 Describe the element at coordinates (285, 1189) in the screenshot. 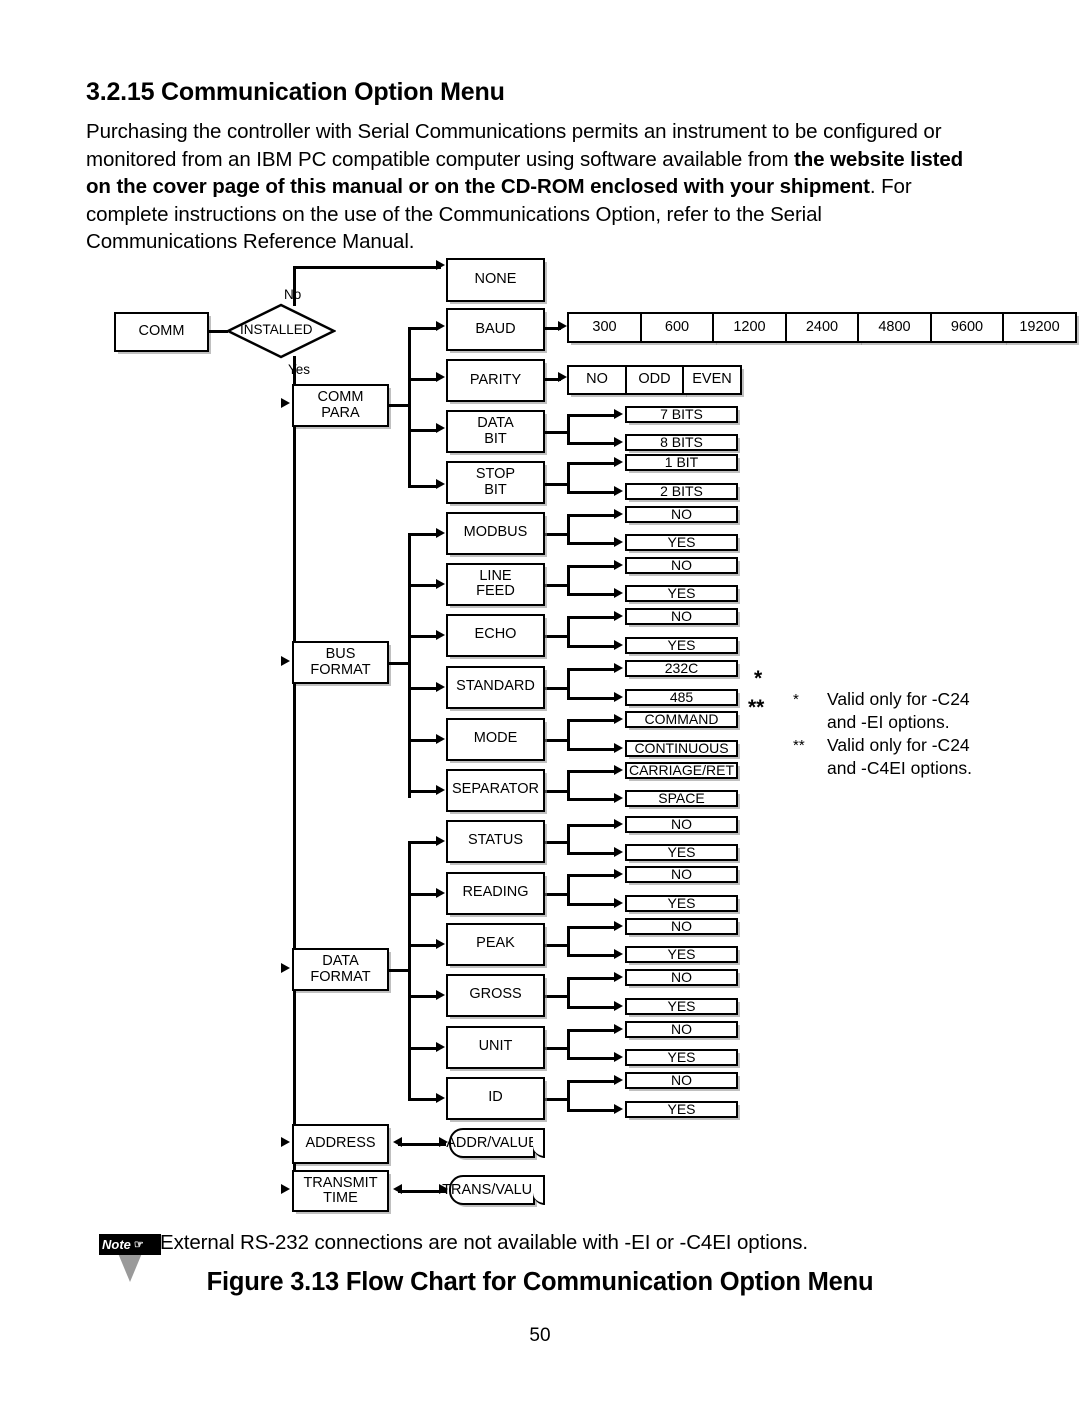

I see `arrow-transmit` at that location.